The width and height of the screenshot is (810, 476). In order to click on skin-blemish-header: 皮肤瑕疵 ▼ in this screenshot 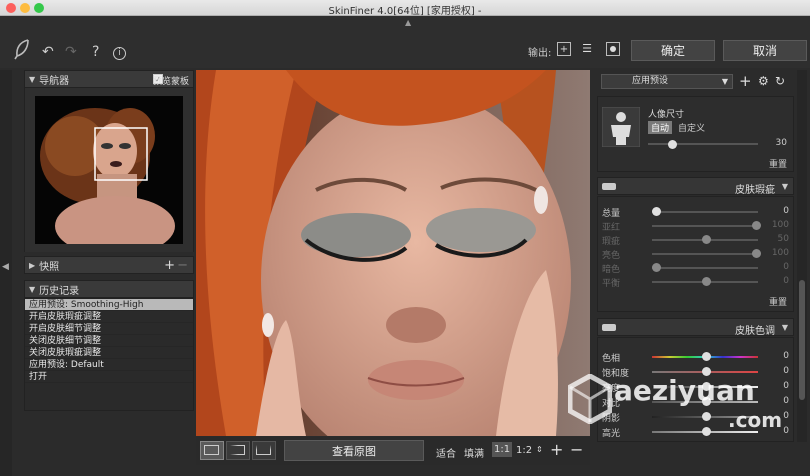, I will do `click(695, 186)`.